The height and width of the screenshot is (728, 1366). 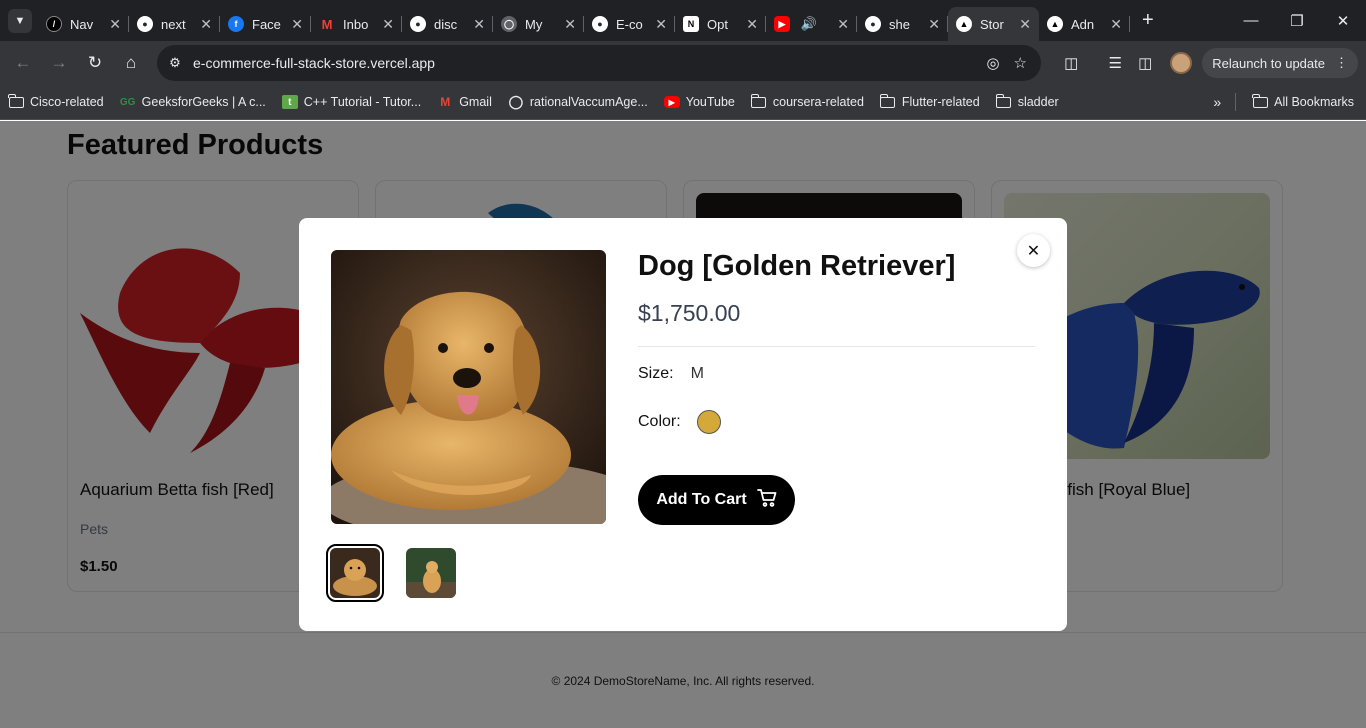 I want to click on gfg-icon: GG, so click(x=127, y=102).